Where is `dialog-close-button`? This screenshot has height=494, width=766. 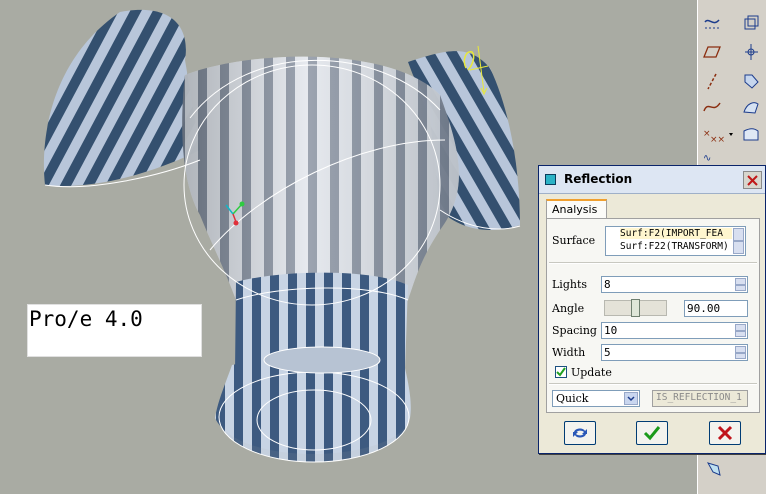 dialog-close-button is located at coordinates (752, 180).